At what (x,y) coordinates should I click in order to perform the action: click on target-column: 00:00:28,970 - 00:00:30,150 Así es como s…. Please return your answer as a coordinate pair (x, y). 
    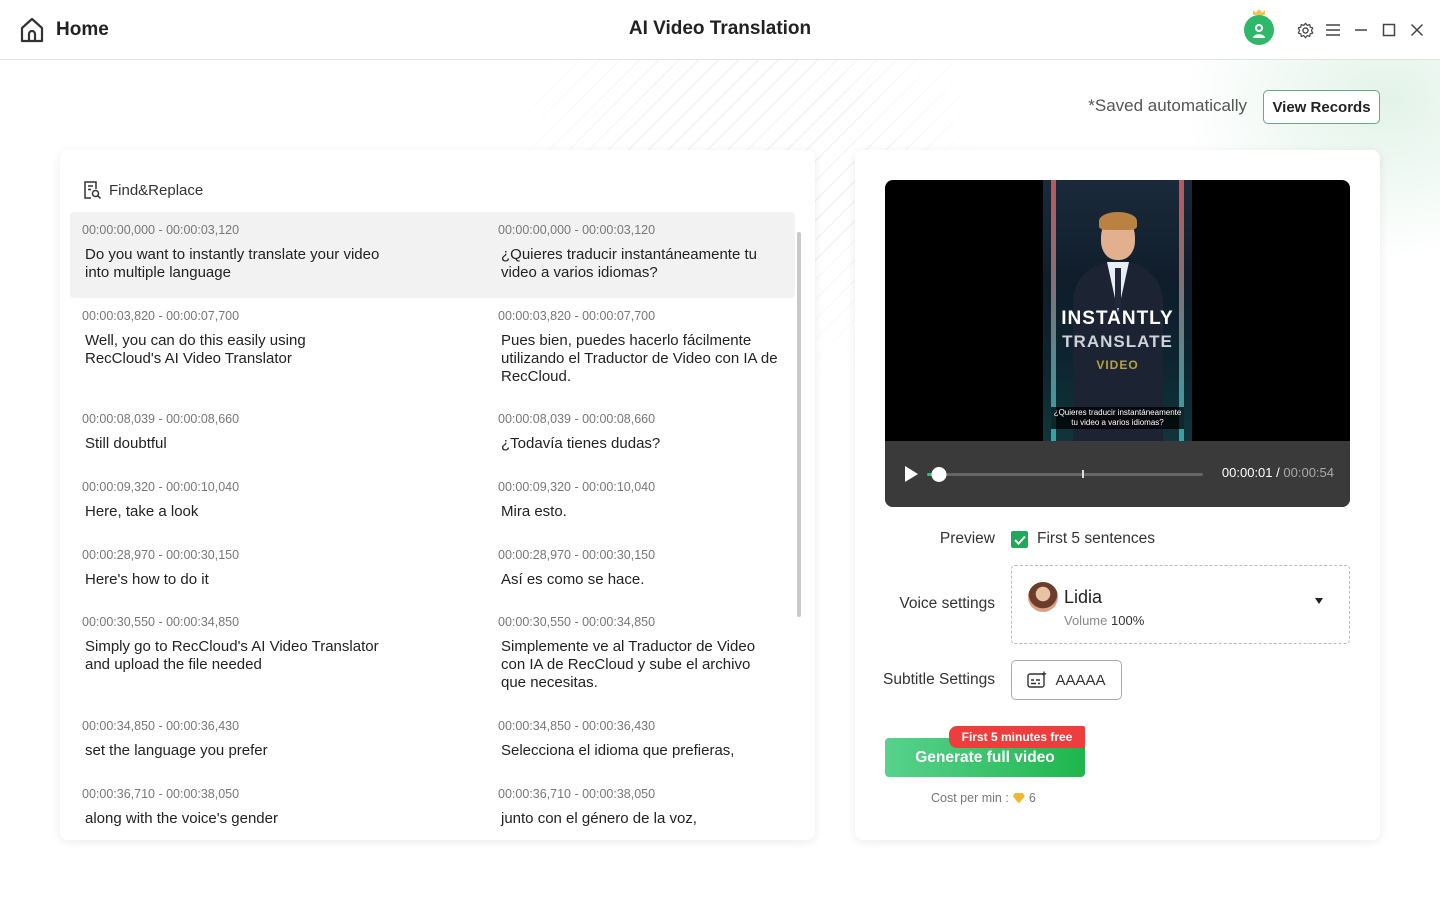
    Looking at the image, I should click on (638, 568).